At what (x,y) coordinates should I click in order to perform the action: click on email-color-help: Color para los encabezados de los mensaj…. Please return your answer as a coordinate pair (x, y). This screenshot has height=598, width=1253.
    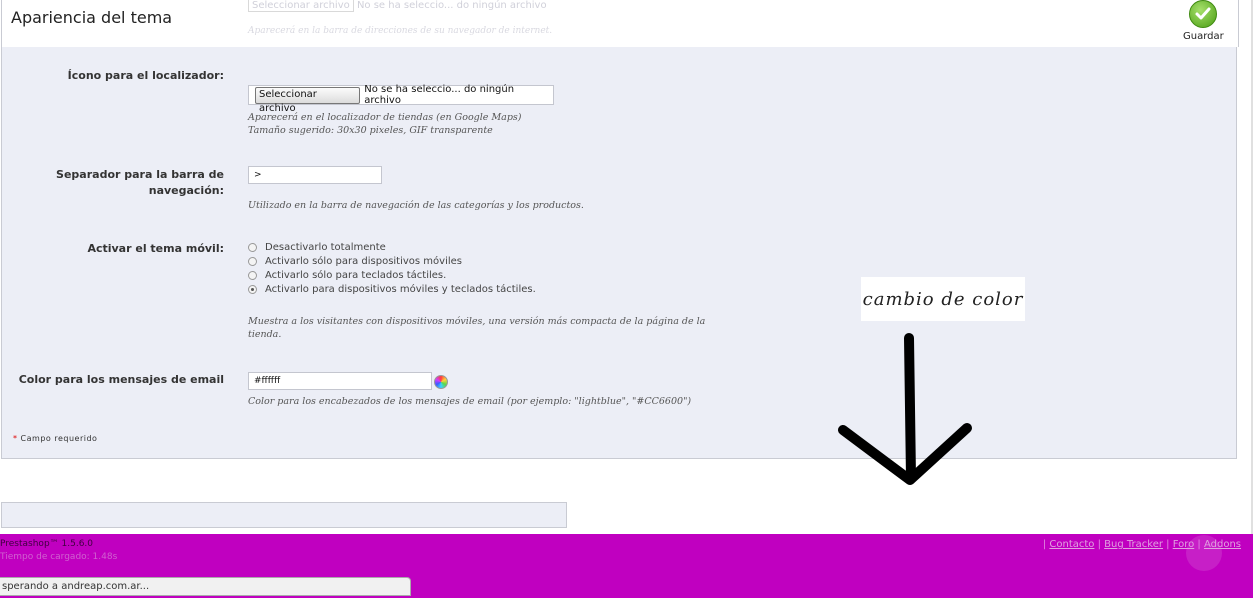
    Looking at the image, I should click on (470, 401).